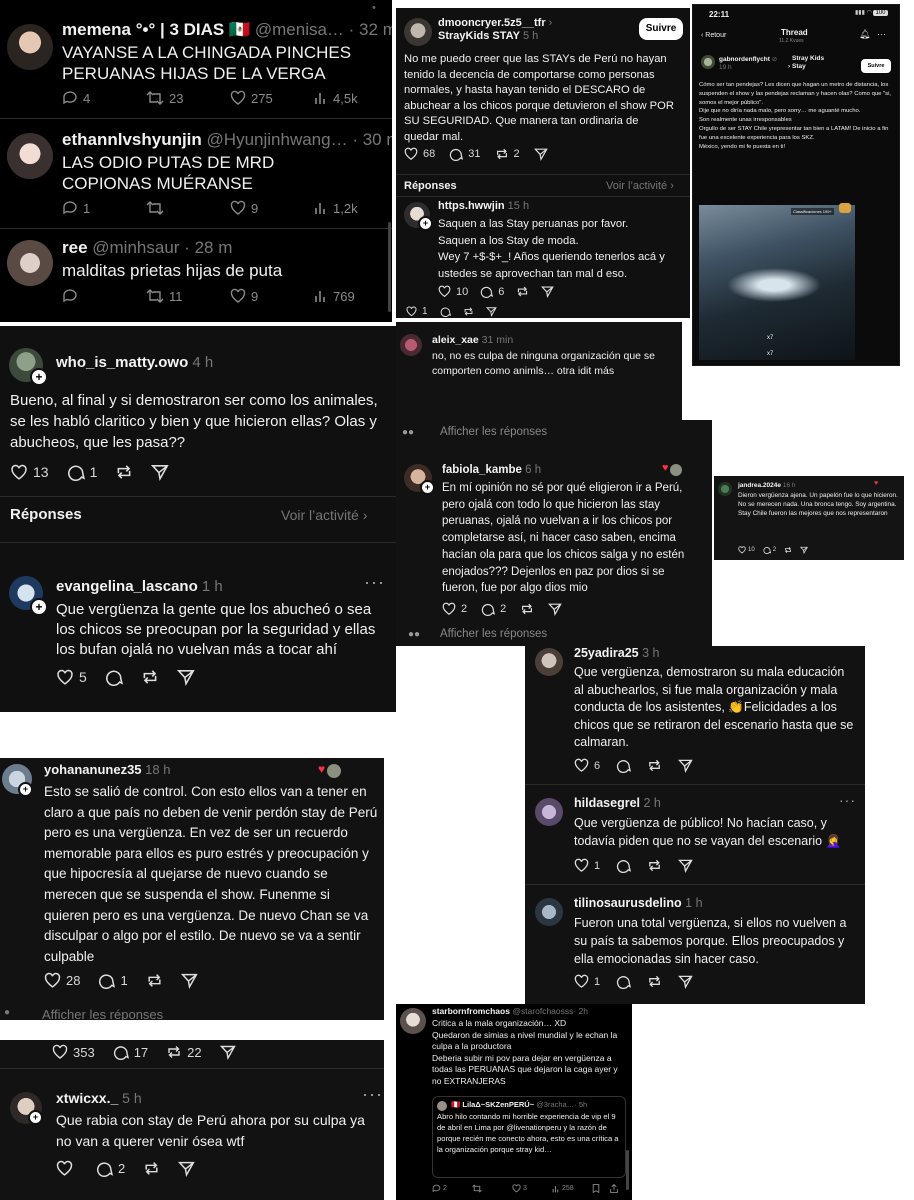  Describe the element at coordinates (227, 30) in the screenshot. I see `tweet-author: memena °•° | 3 DIAS 🇲🇽 @menisa… · 32 m` at that location.